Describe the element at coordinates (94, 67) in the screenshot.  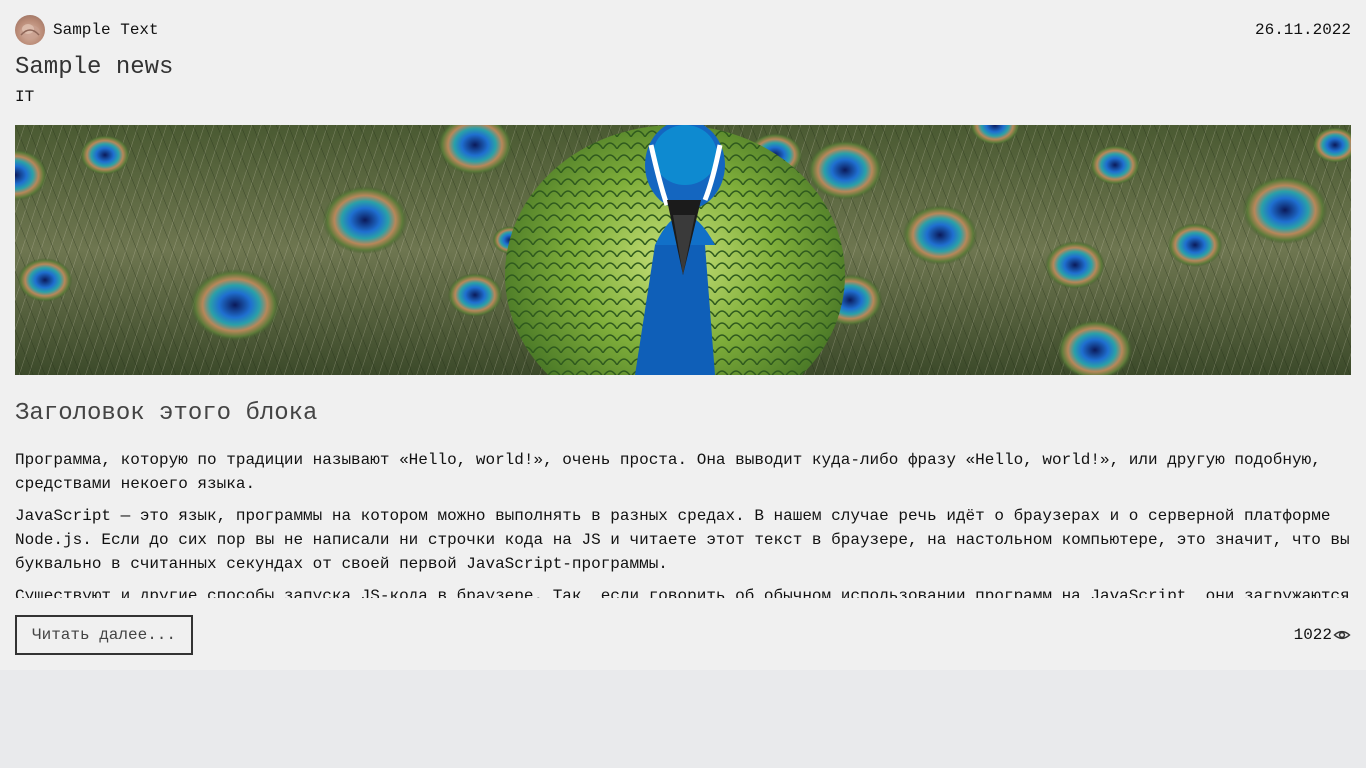
I see `post-title: Sample news` at that location.